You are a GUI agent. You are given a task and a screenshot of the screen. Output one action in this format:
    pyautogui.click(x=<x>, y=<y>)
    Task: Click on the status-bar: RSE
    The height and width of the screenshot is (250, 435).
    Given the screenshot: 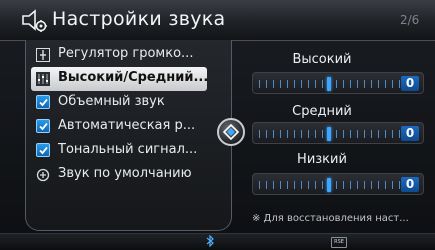 What is the action you would take?
    pyautogui.click(x=217, y=241)
    